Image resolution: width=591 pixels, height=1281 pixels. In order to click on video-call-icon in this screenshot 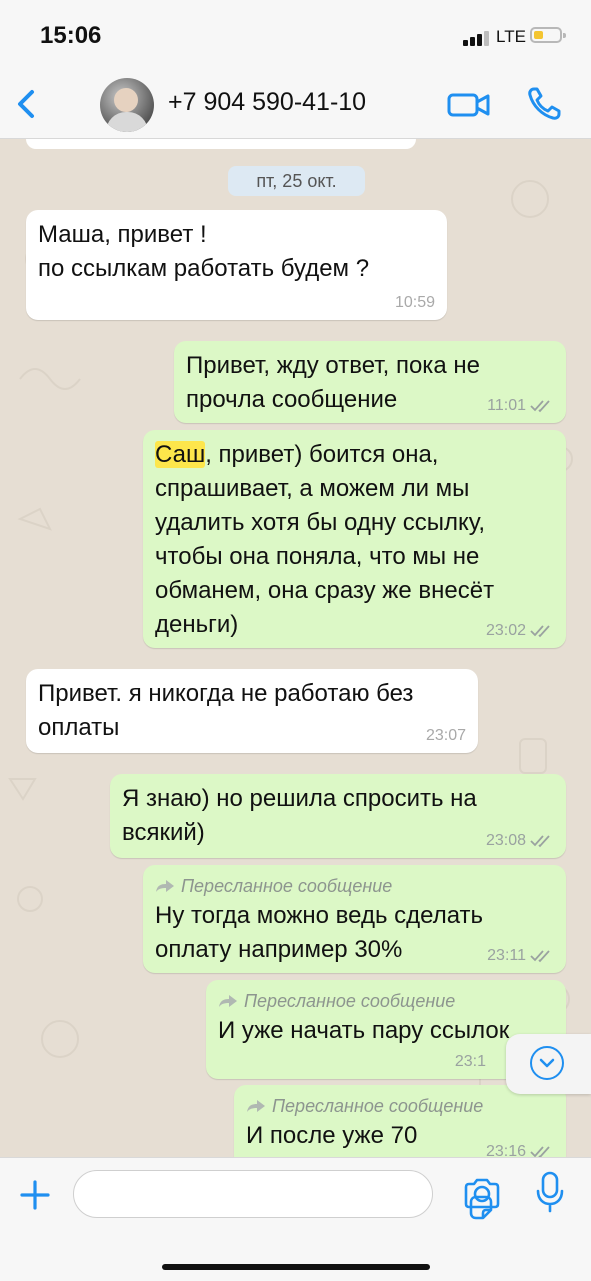, I will do `click(469, 105)`.